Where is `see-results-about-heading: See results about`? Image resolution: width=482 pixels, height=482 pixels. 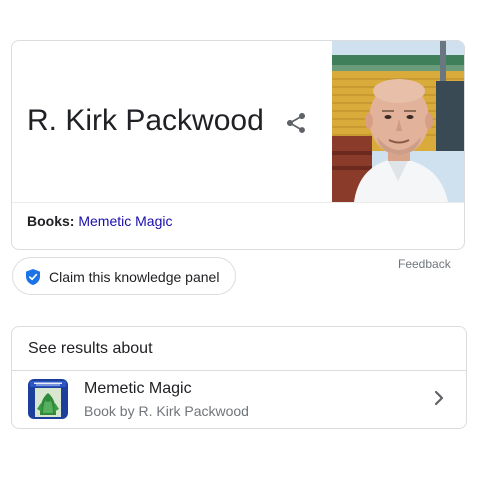 see-results-about-heading: See results about is located at coordinates (90, 348).